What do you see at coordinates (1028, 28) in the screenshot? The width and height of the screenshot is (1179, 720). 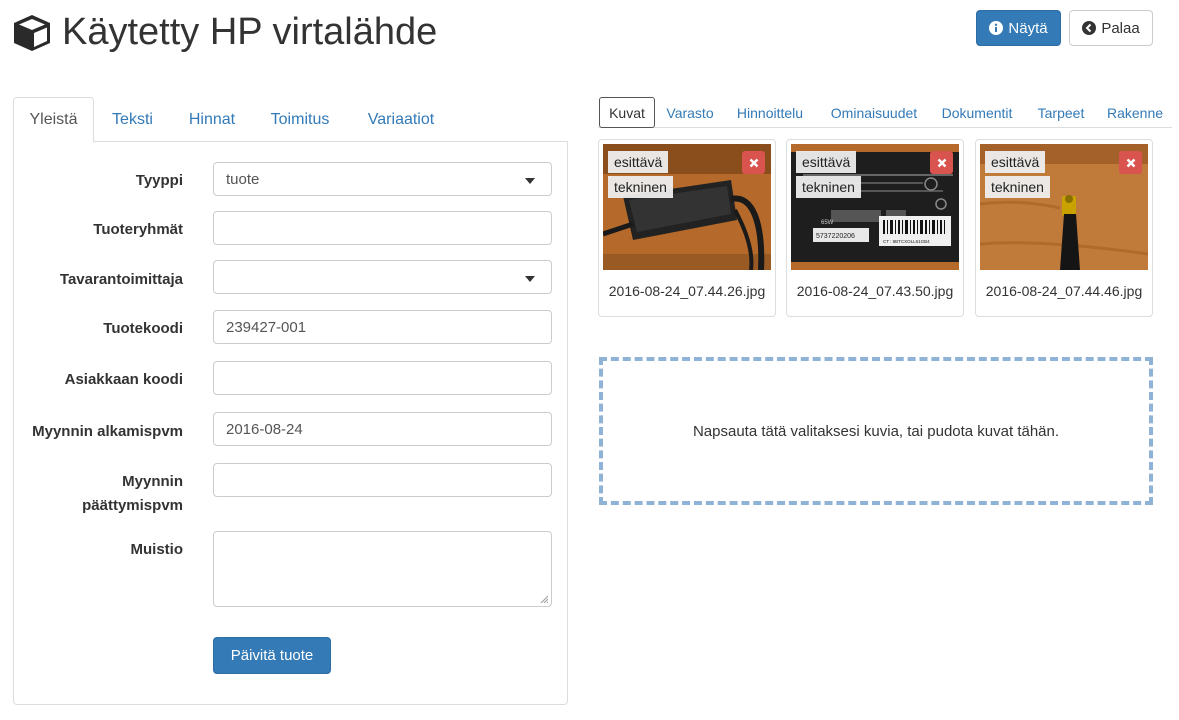 I see `show-button-label: Näytä` at bounding box center [1028, 28].